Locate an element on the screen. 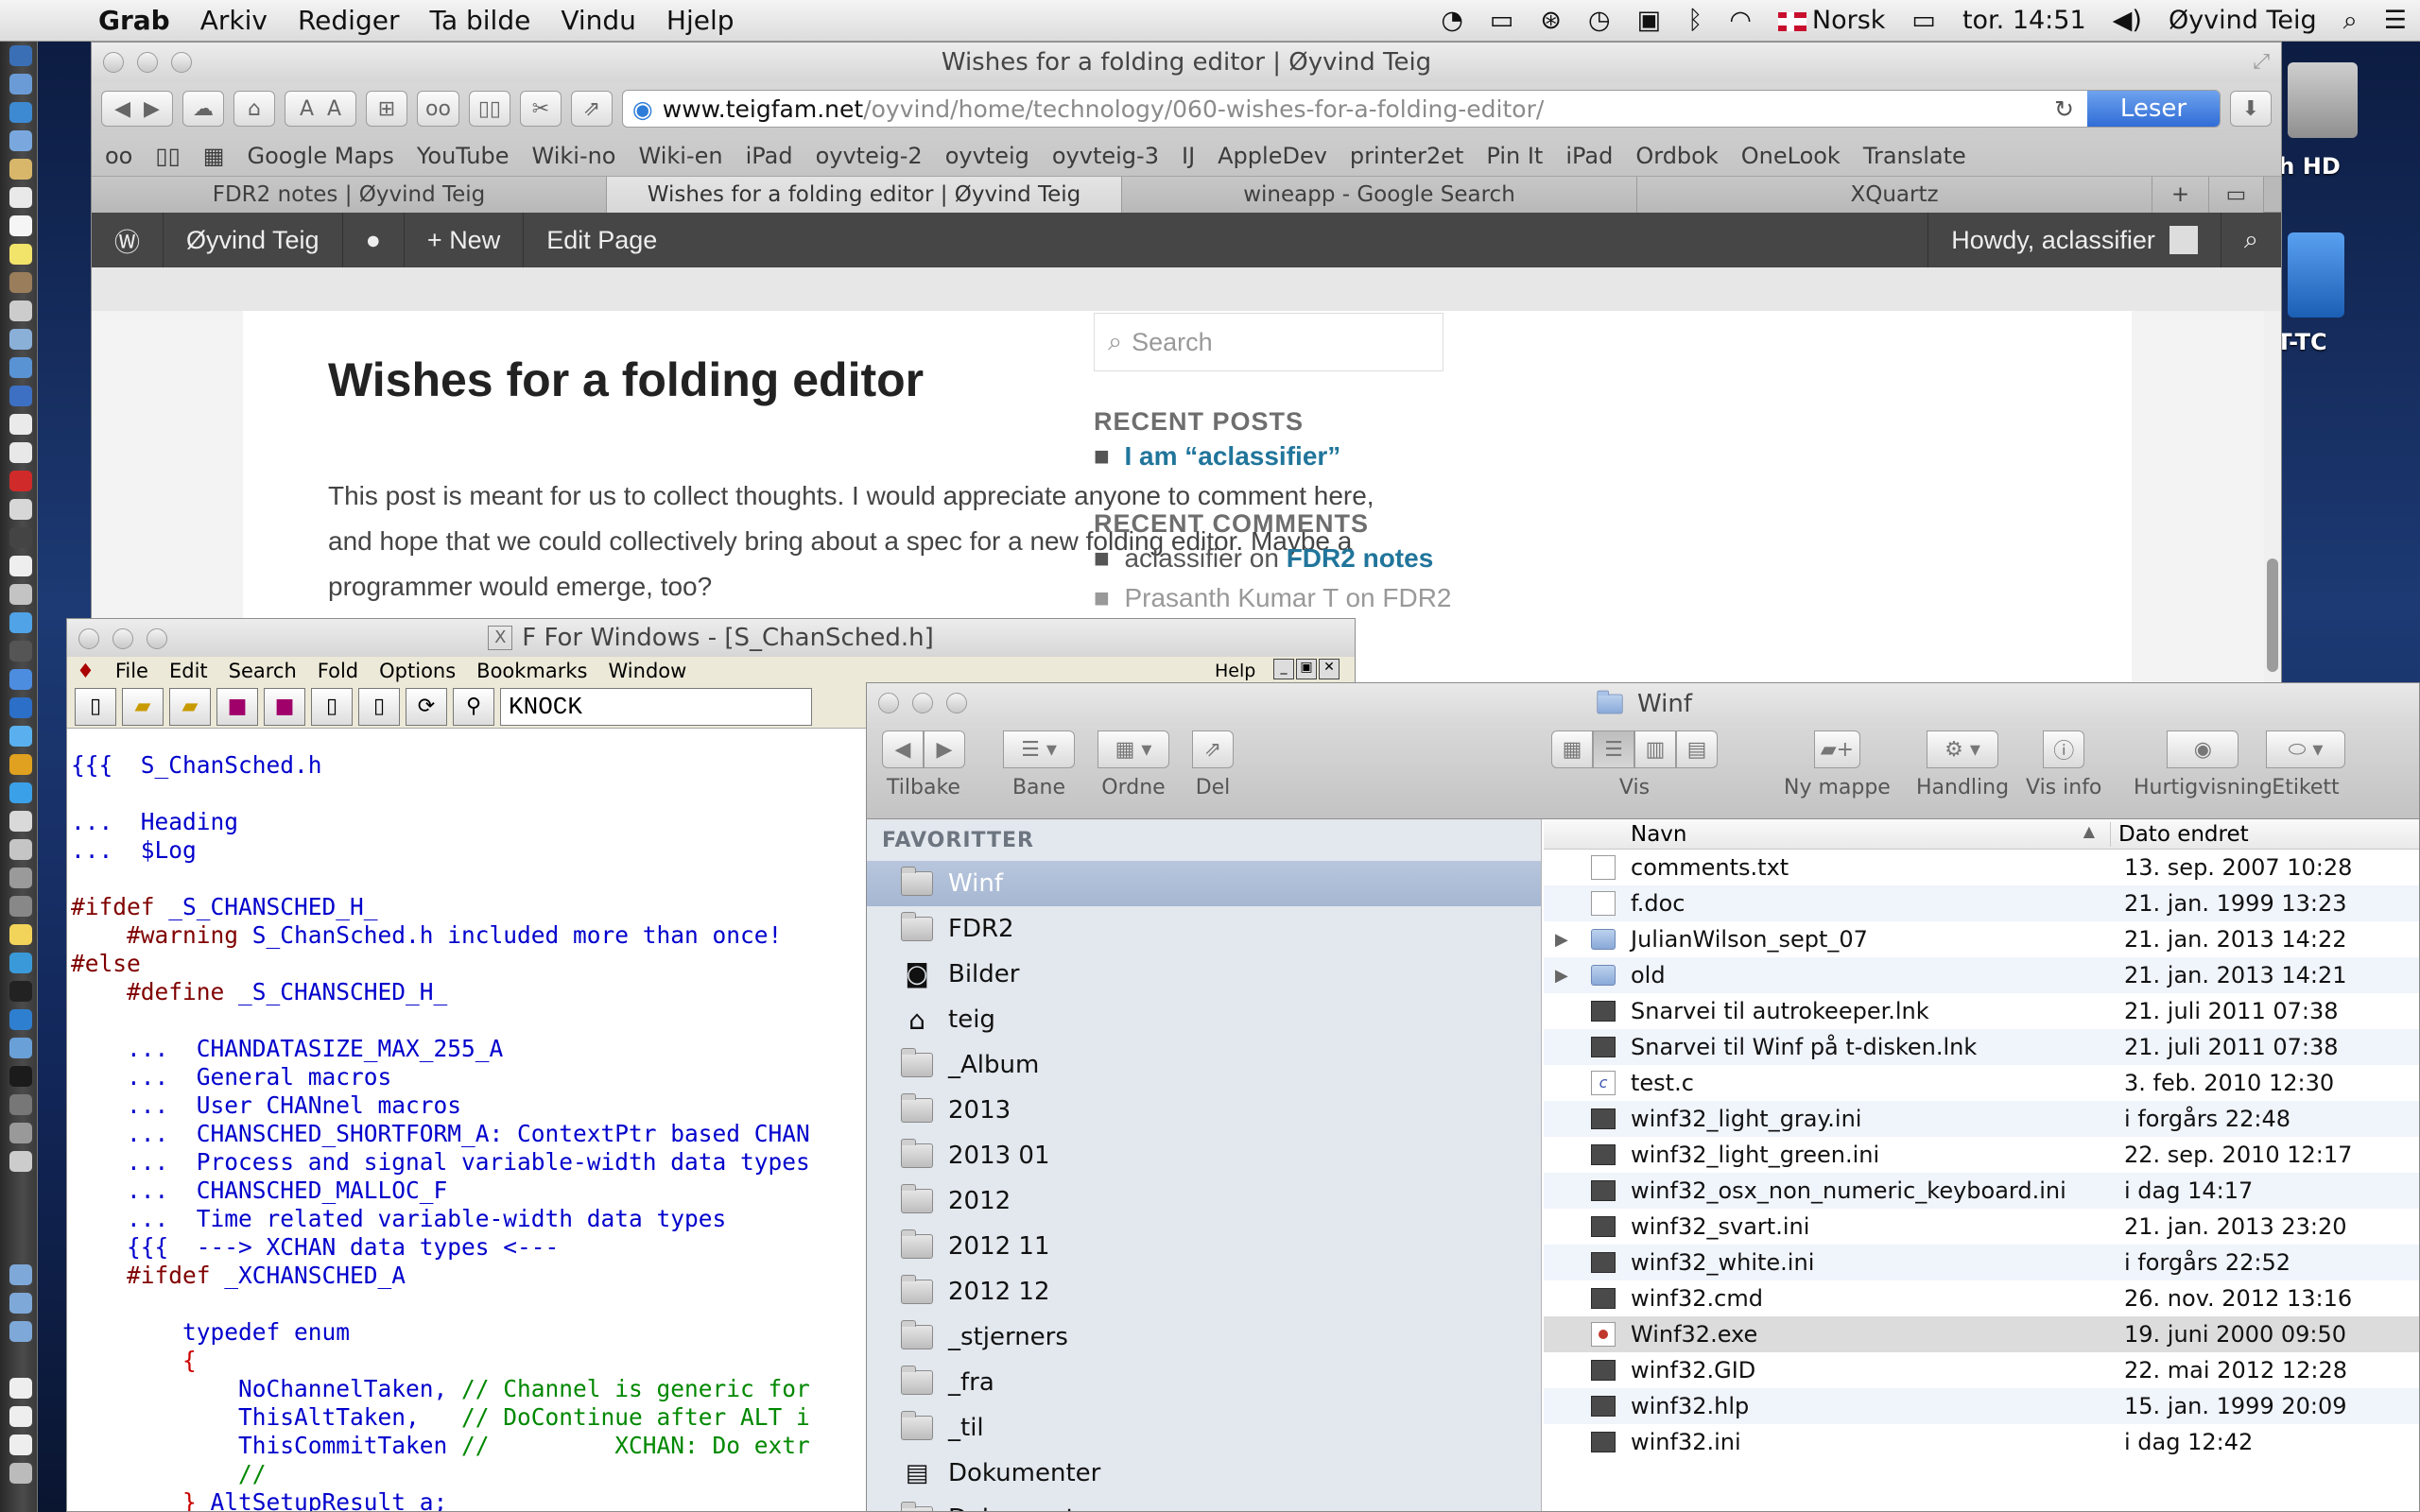  code-line: {{{ ---> XCHAN data types <--- is located at coordinates (440, 1247).